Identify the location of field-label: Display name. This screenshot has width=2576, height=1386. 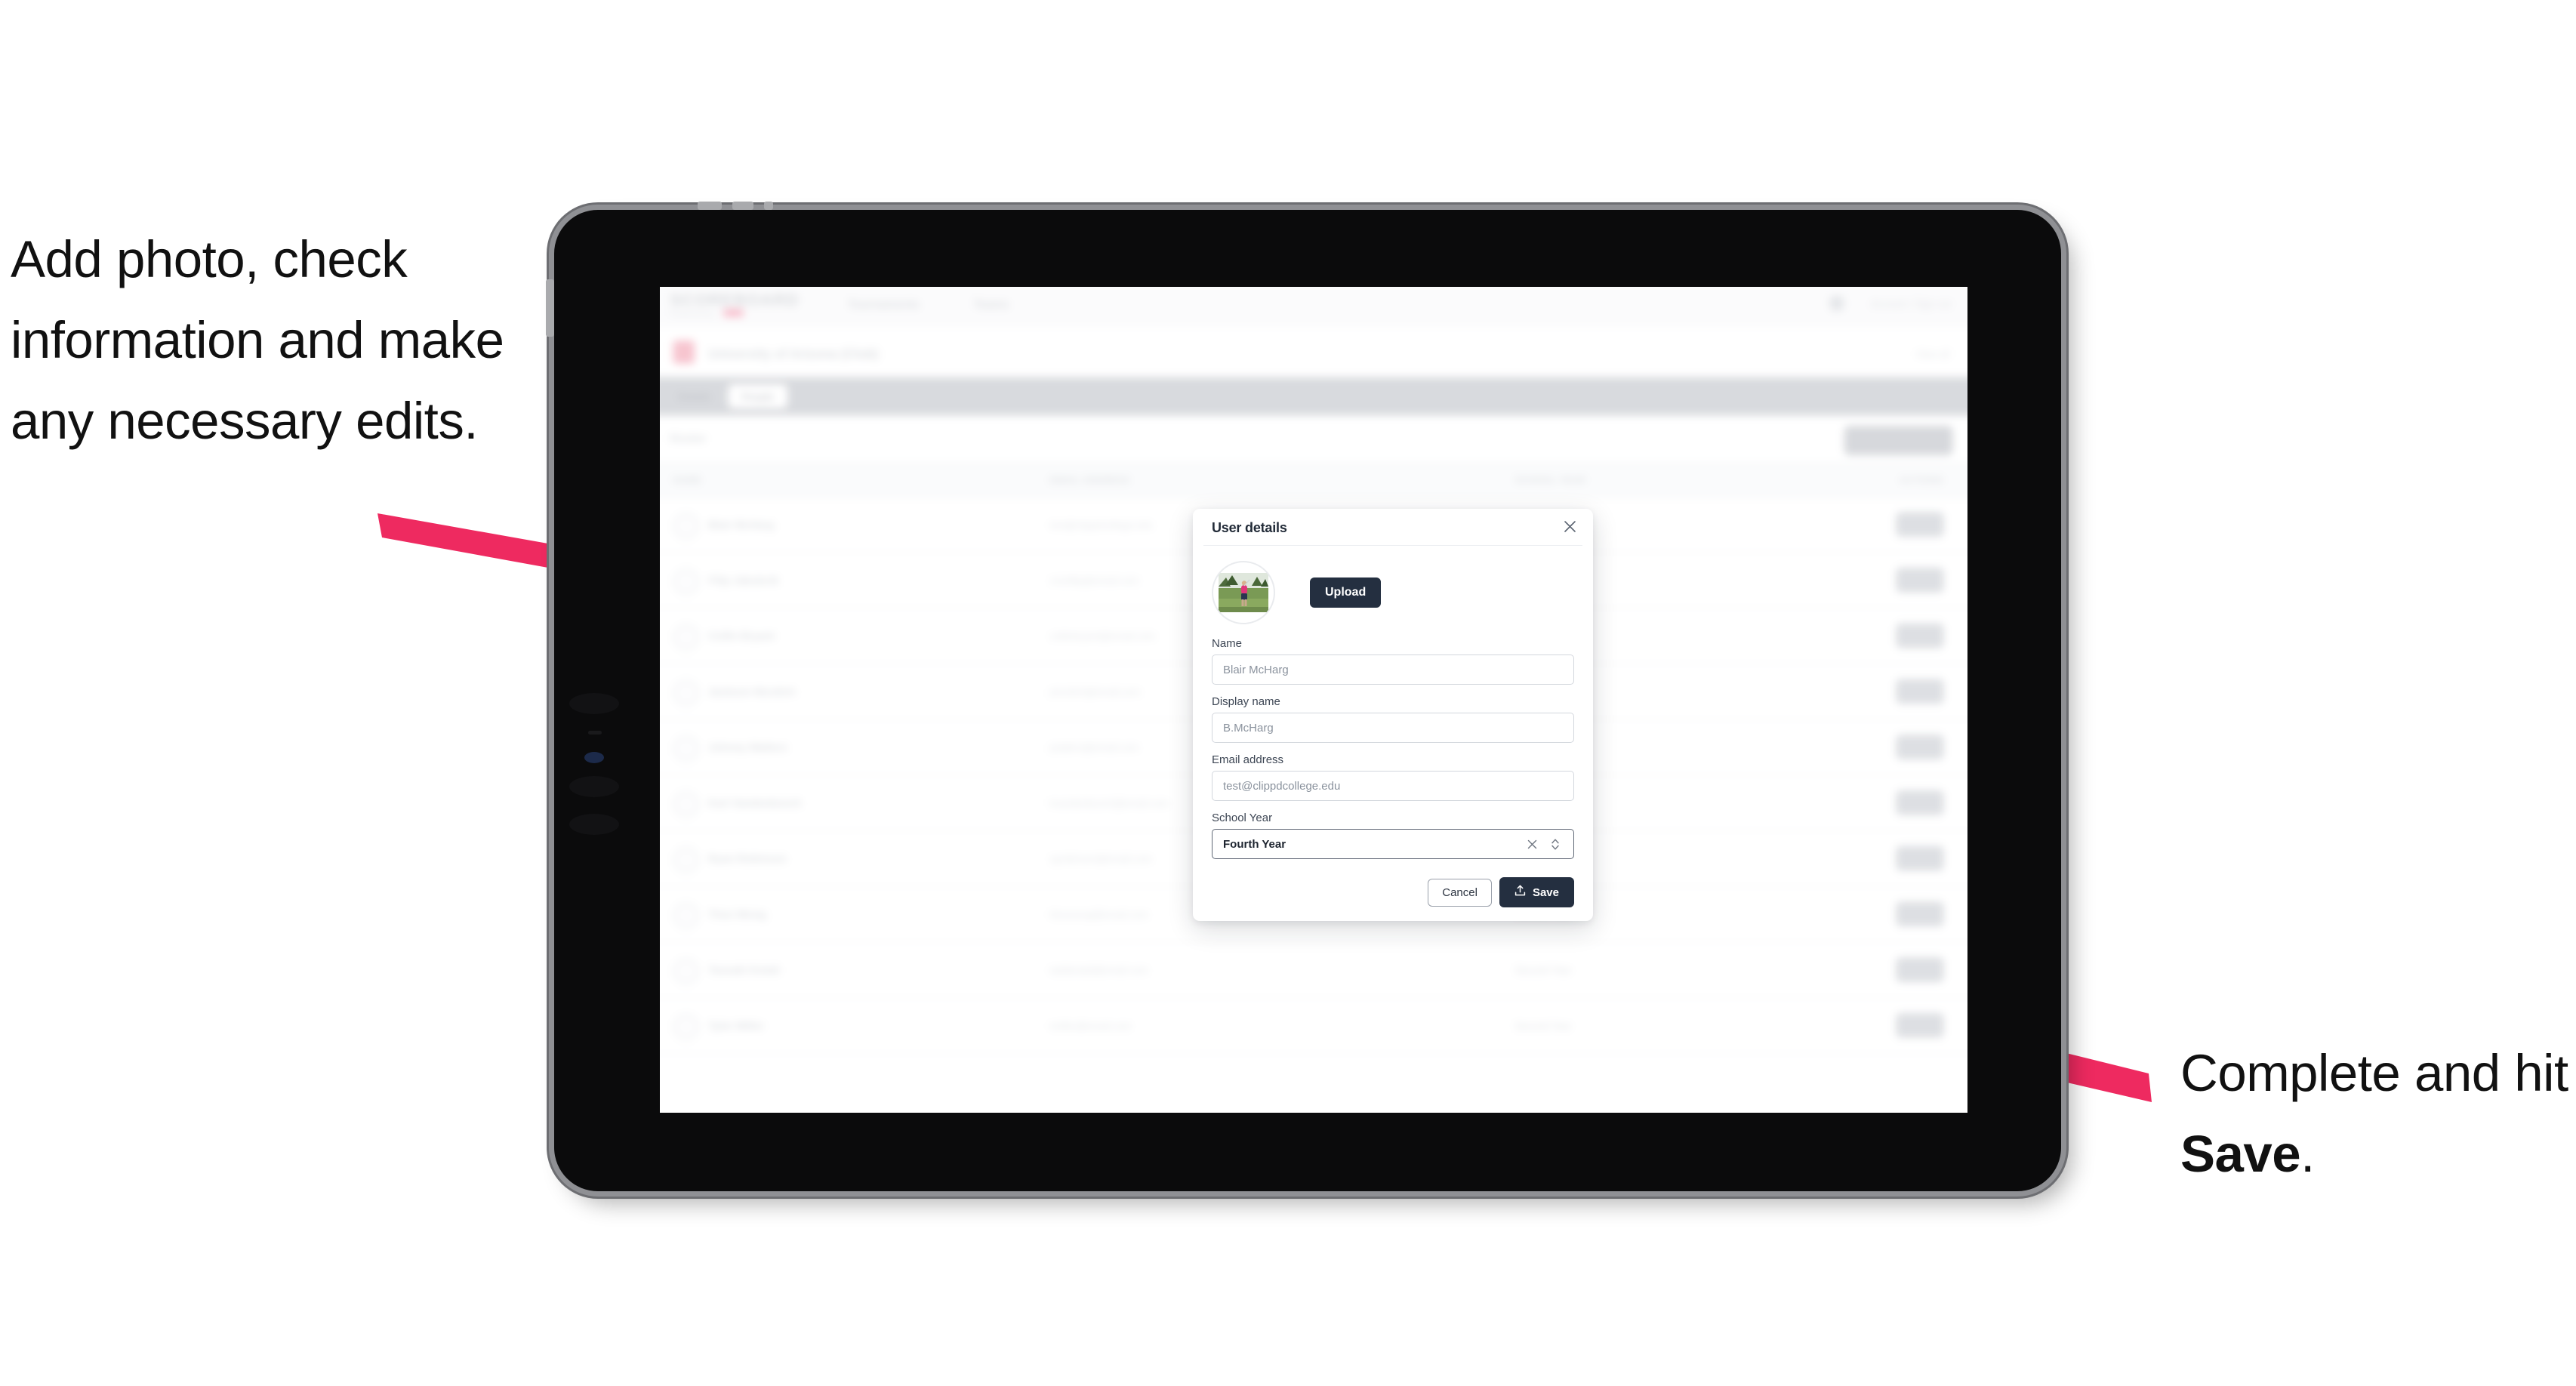
(1246, 701).